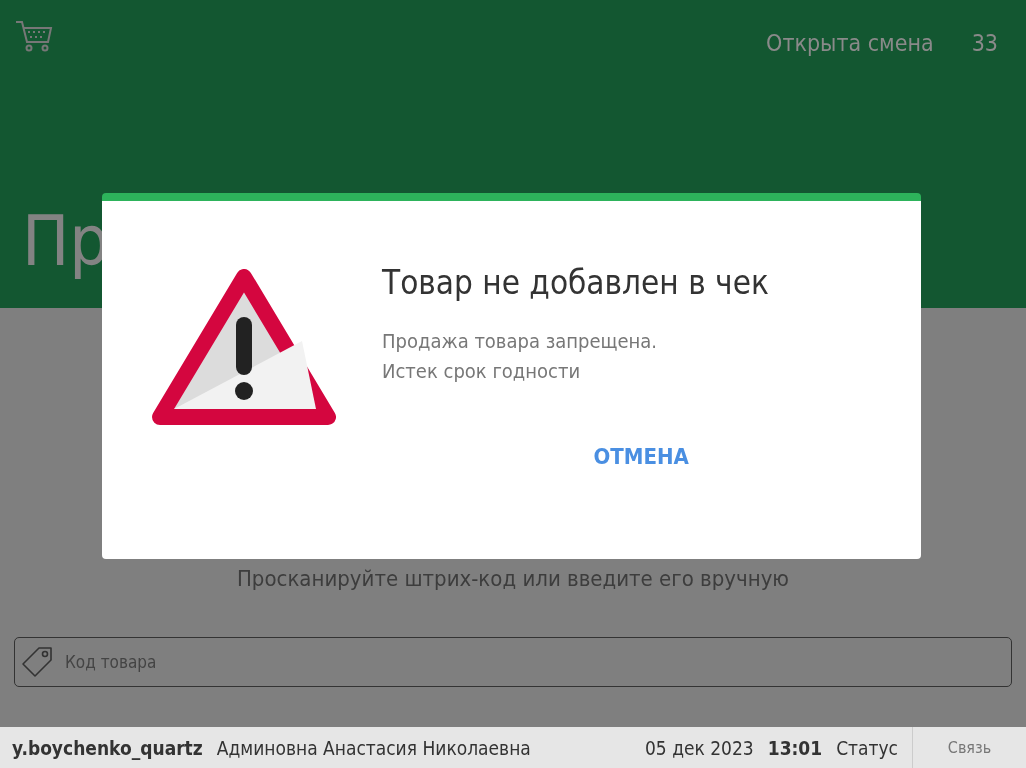 The height and width of the screenshot is (768, 1026). What do you see at coordinates (699, 747) in the screenshot?
I see `date-text: 05 дек 2023` at bounding box center [699, 747].